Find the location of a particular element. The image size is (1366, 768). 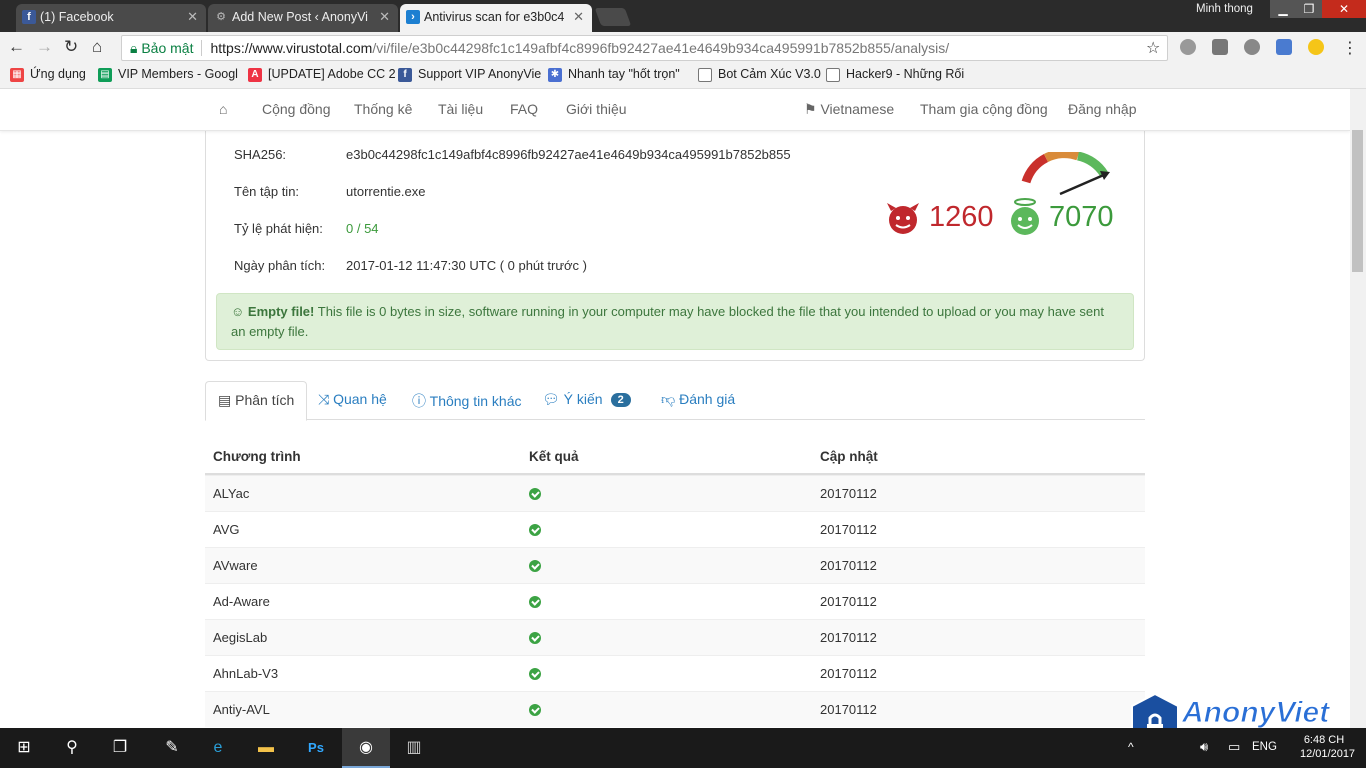

bookmark-bot-cam-xuc: Bot Cảm Xúc V3.0 is located at coordinates (759, 74).